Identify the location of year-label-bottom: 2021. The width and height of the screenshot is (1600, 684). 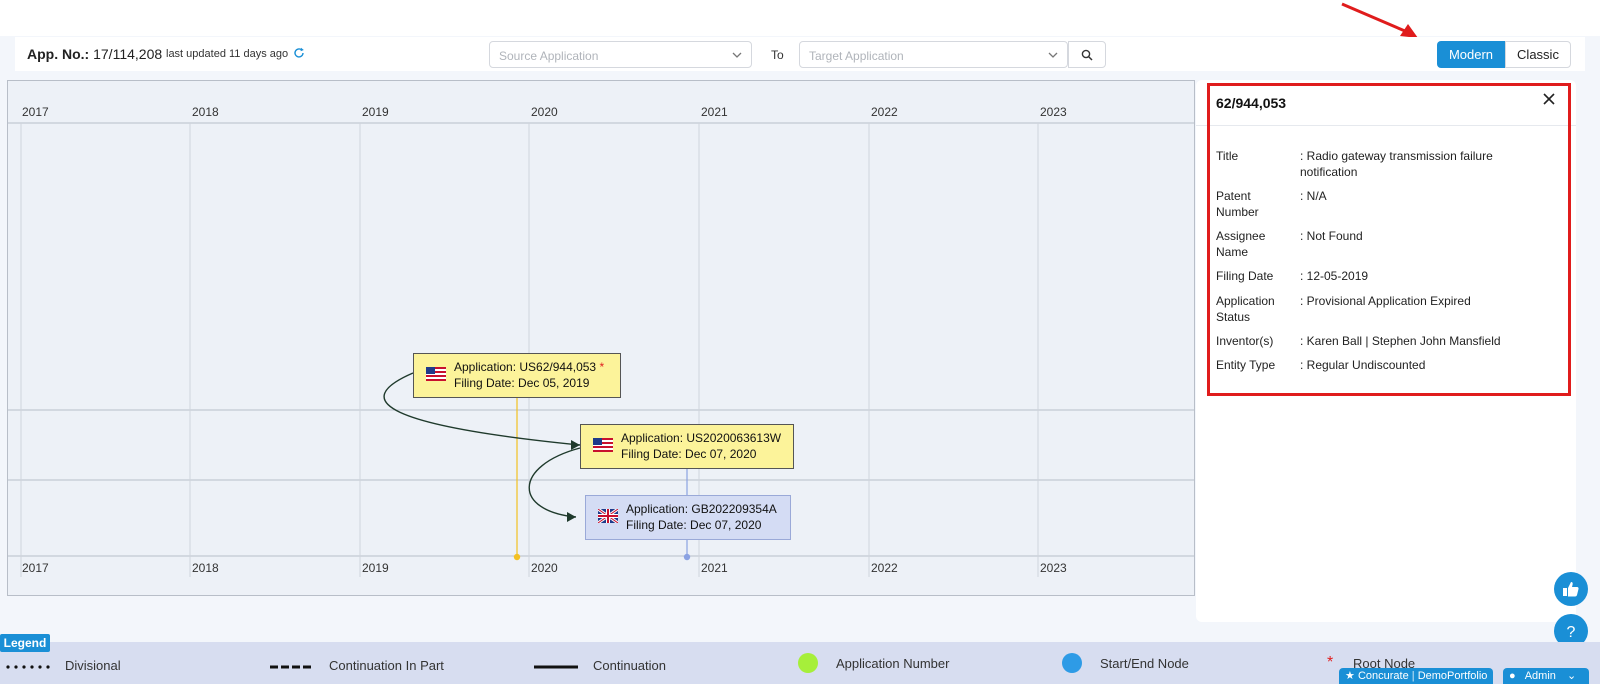
(714, 568).